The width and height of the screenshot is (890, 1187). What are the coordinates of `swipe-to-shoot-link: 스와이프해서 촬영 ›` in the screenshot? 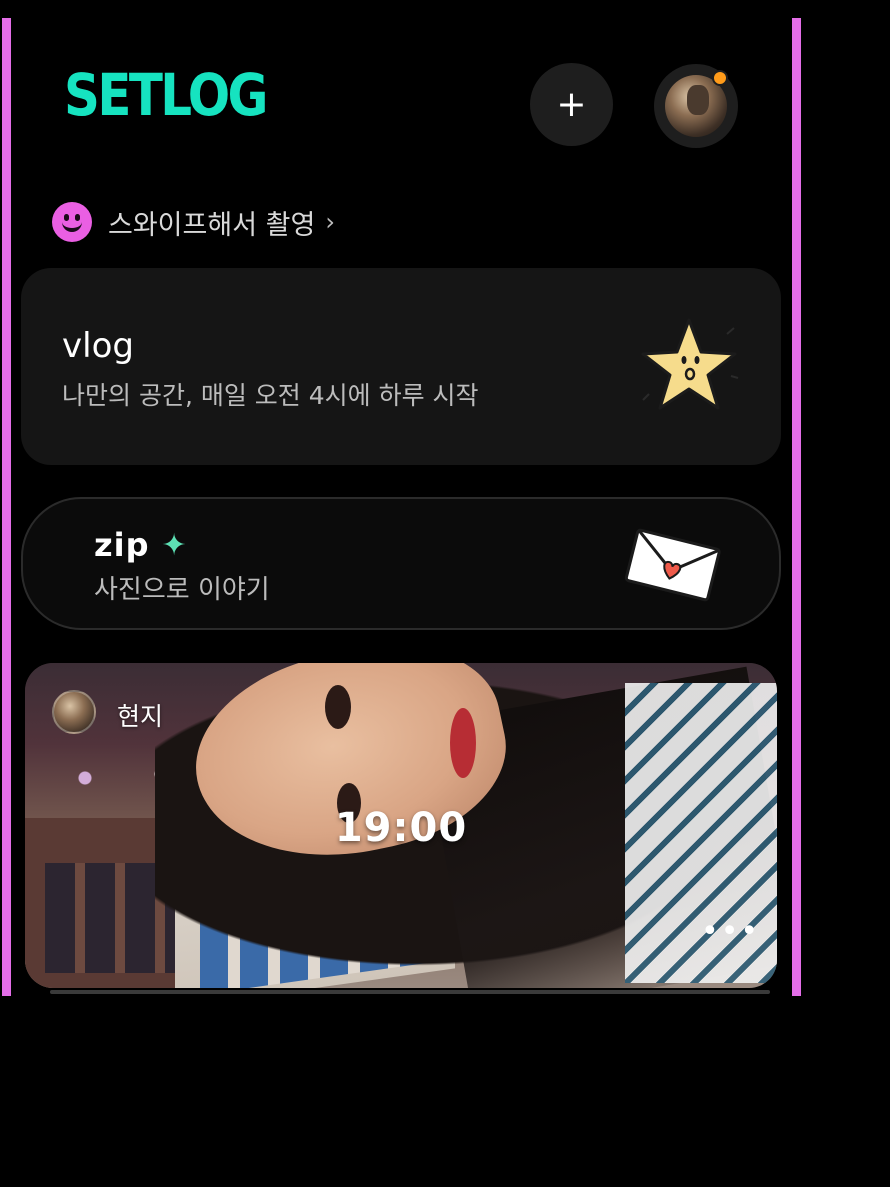 It's located at (193, 222).